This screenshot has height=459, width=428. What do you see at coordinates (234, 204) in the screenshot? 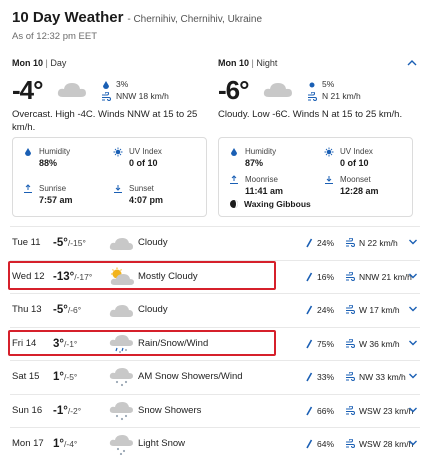
I see `moon-phase-icon` at bounding box center [234, 204].